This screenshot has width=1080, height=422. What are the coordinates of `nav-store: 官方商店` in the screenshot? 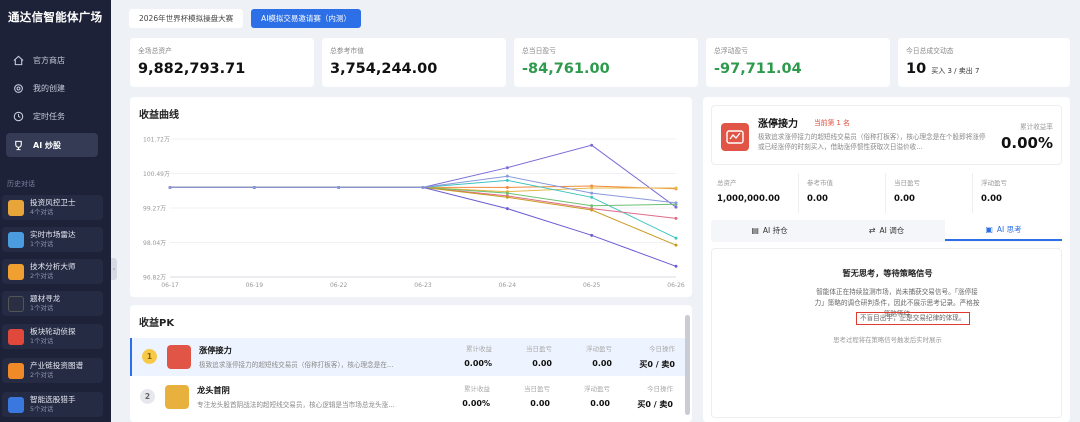 It's located at (52, 60).